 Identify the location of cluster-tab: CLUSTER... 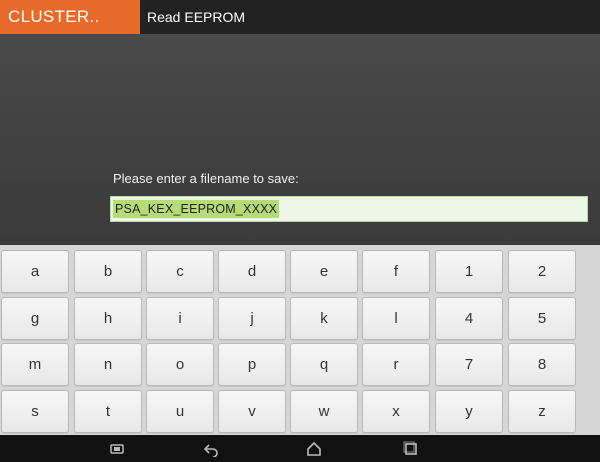
(70, 17).